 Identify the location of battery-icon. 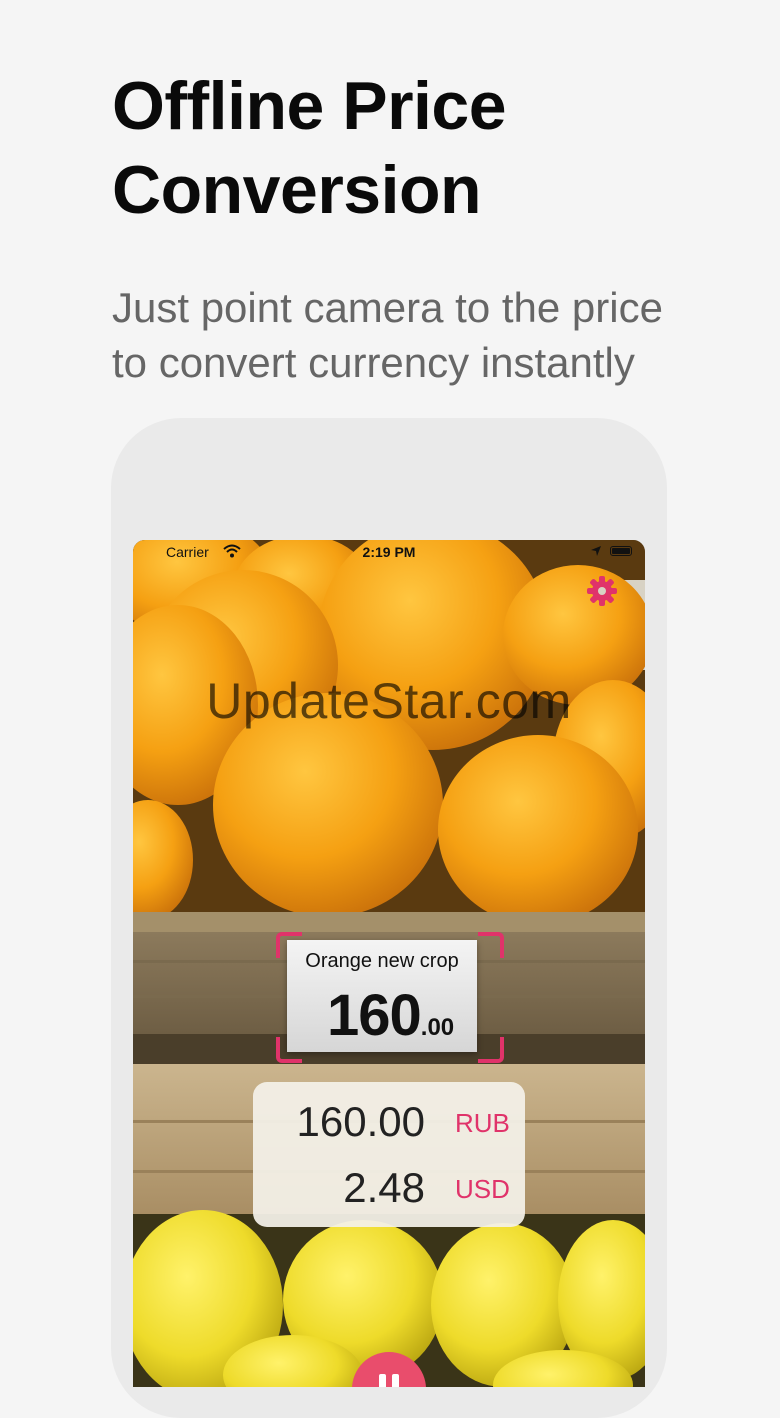
(621, 551).